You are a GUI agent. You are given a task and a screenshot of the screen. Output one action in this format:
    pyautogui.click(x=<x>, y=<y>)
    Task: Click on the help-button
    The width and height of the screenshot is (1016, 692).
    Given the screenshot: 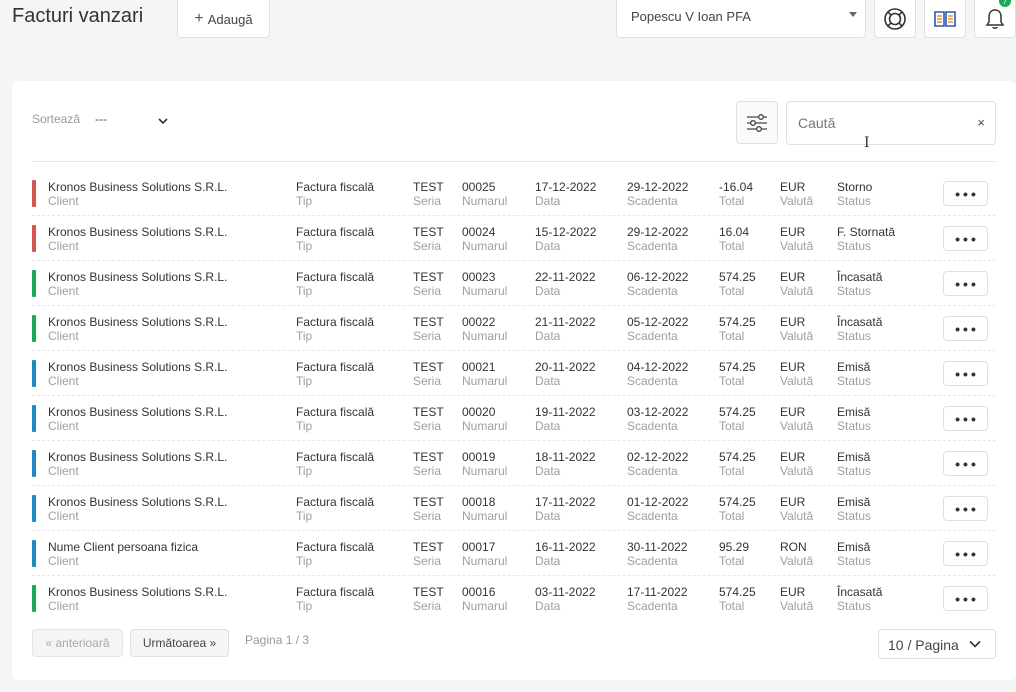 What is the action you would take?
    pyautogui.click(x=895, y=19)
    